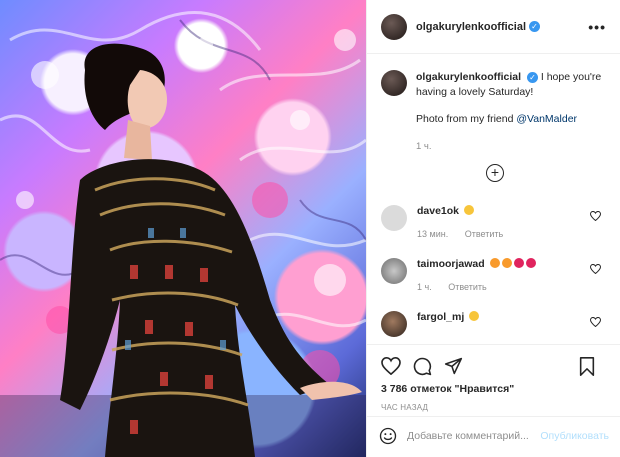 The height and width of the screenshot is (457, 620). Describe the element at coordinates (468, 77) in the screenshot. I see `caption-username: olgakurylenkoofficial` at that location.